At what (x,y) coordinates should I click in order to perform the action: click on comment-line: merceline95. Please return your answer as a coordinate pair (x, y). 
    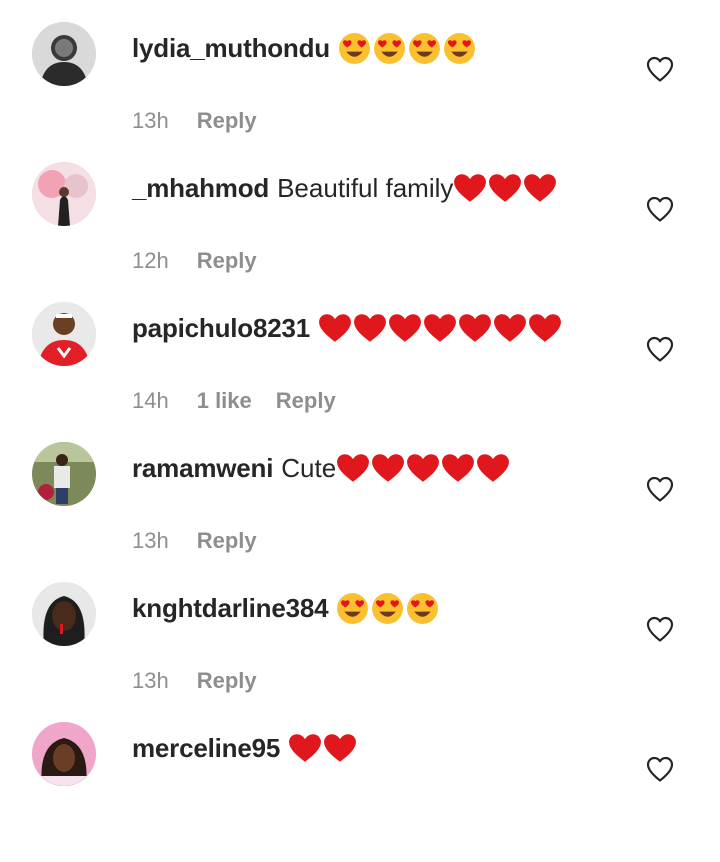
    Looking at the image, I should click on (245, 748).